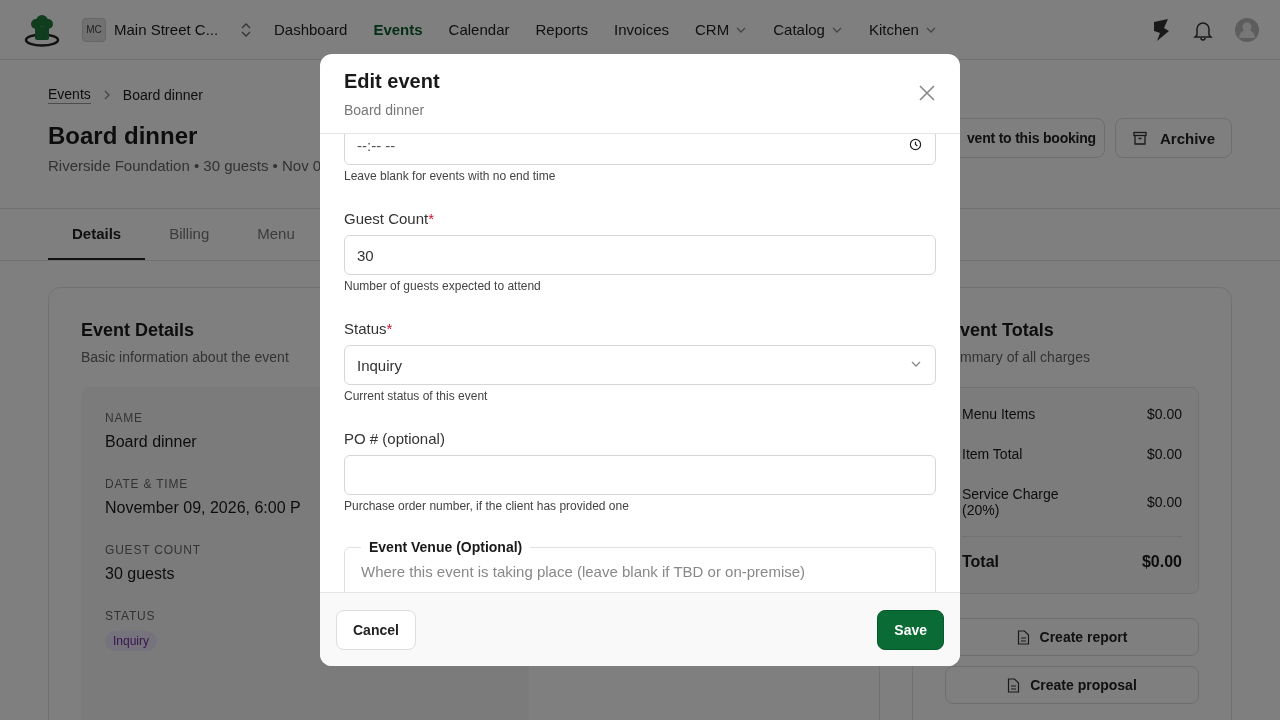  What do you see at coordinates (1024, 357) in the screenshot?
I see `card-subtitle: mmary of all charges` at bounding box center [1024, 357].